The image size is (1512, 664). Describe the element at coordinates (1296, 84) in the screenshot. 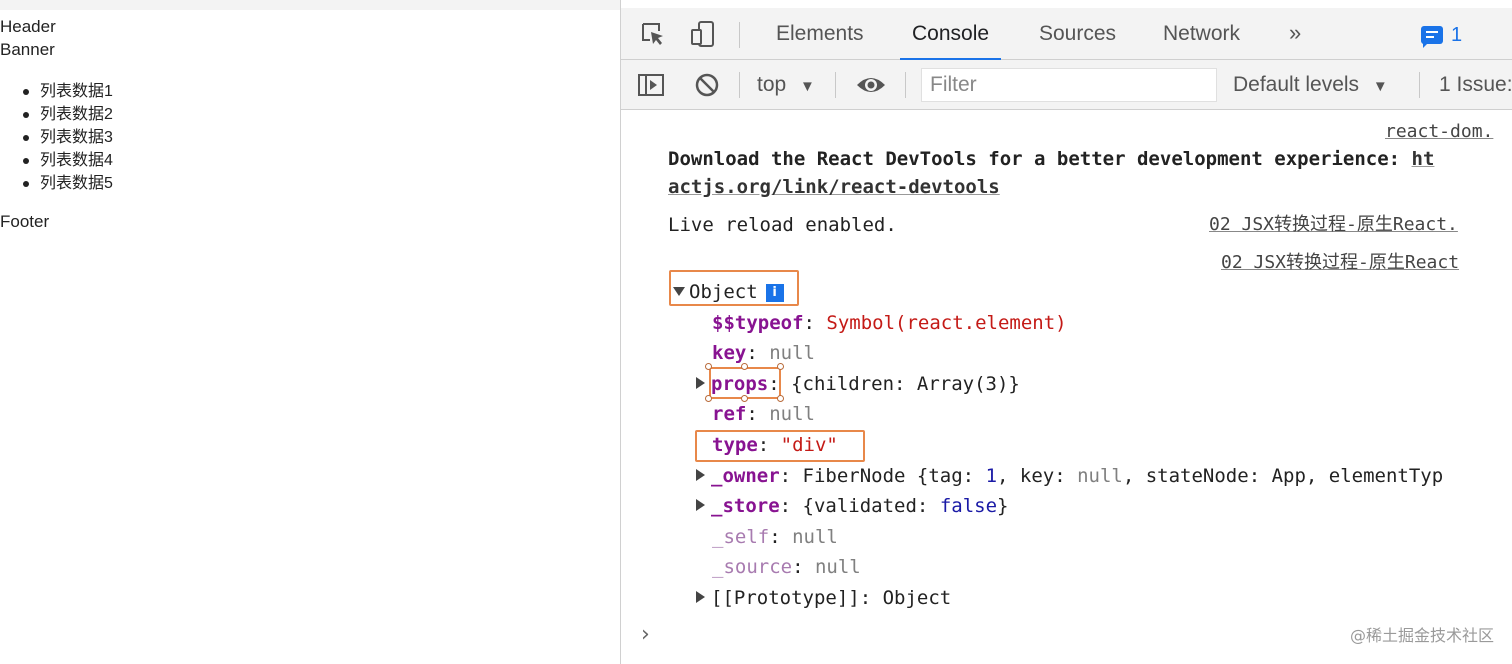

I see `levels-label: Default levels` at that location.